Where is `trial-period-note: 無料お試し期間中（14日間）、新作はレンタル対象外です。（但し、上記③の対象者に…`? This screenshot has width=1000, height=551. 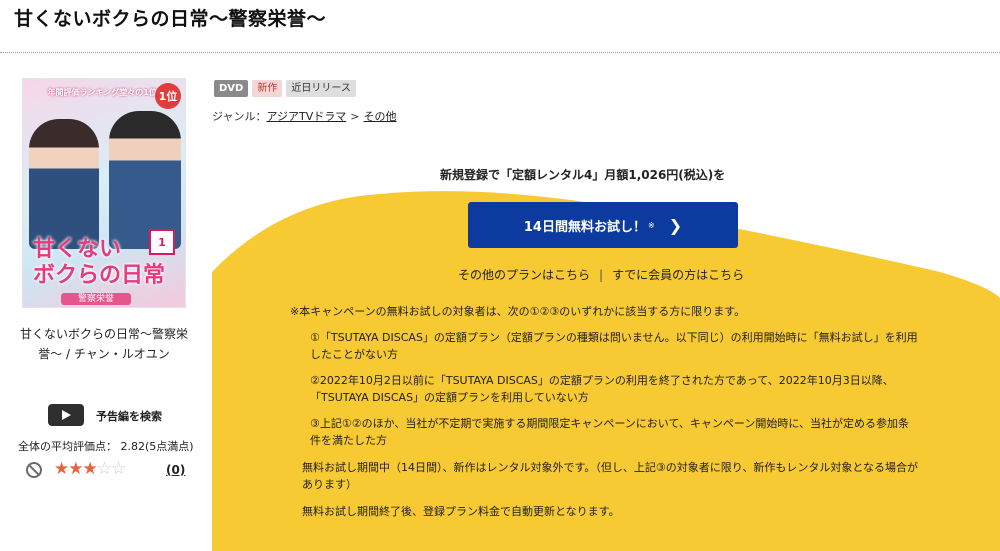 trial-period-note: 無料お試し期間中（14日間）、新作はレンタル対象外です。（但し、上記③の対象者に… is located at coordinates (610, 476).